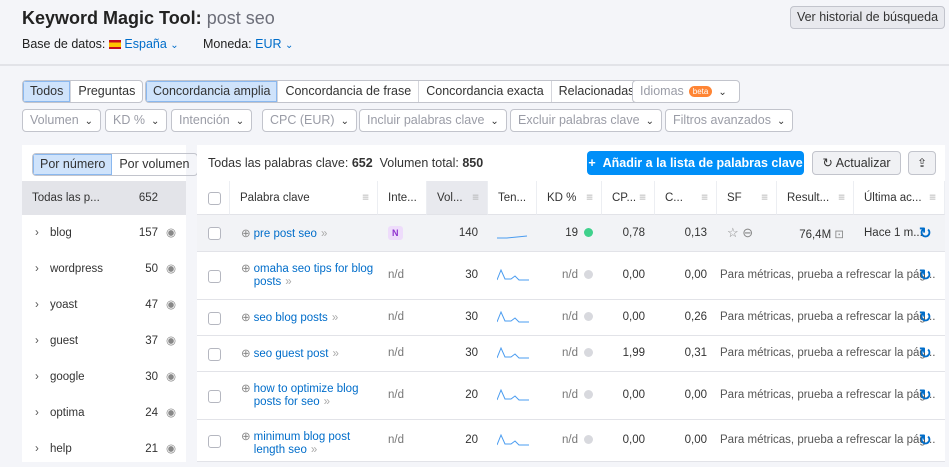 The image size is (949, 467). I want to click on column-header: Vol... ≡, so click(457, 198).